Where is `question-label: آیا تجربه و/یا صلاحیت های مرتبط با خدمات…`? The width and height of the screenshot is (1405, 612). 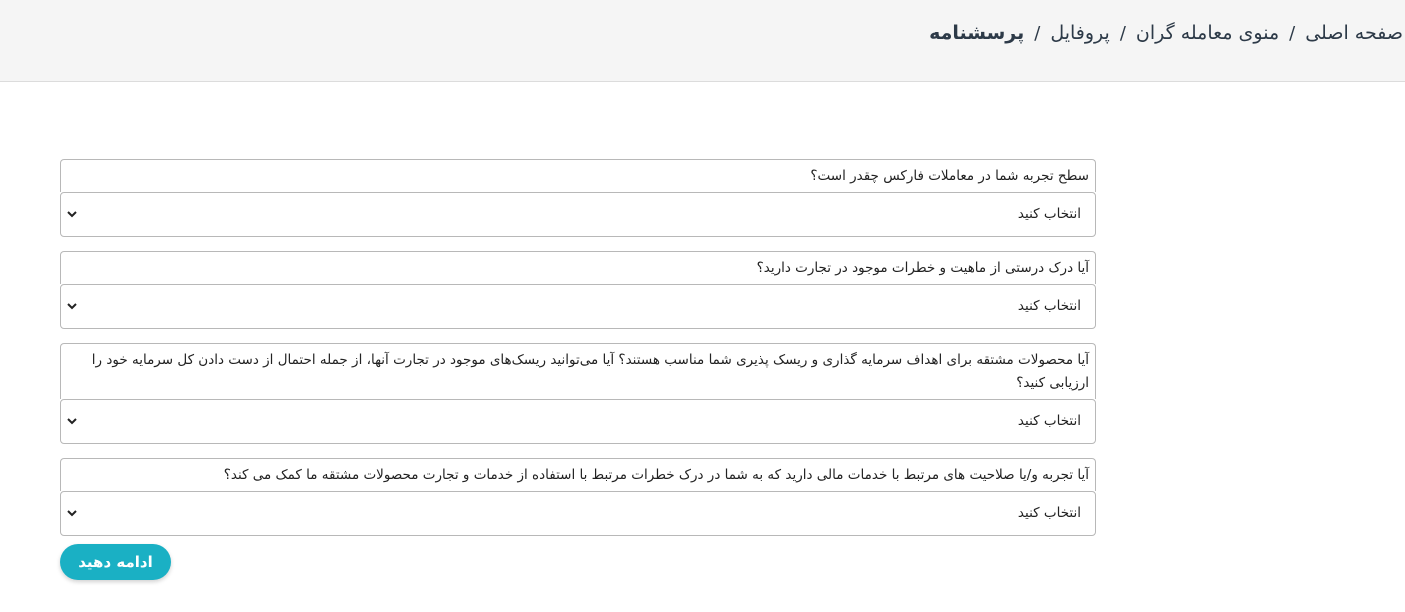
question-label: آیا تجربه و/یا صلاحیت های مرتبط با خدمات… is located at coordinates (578, 474).